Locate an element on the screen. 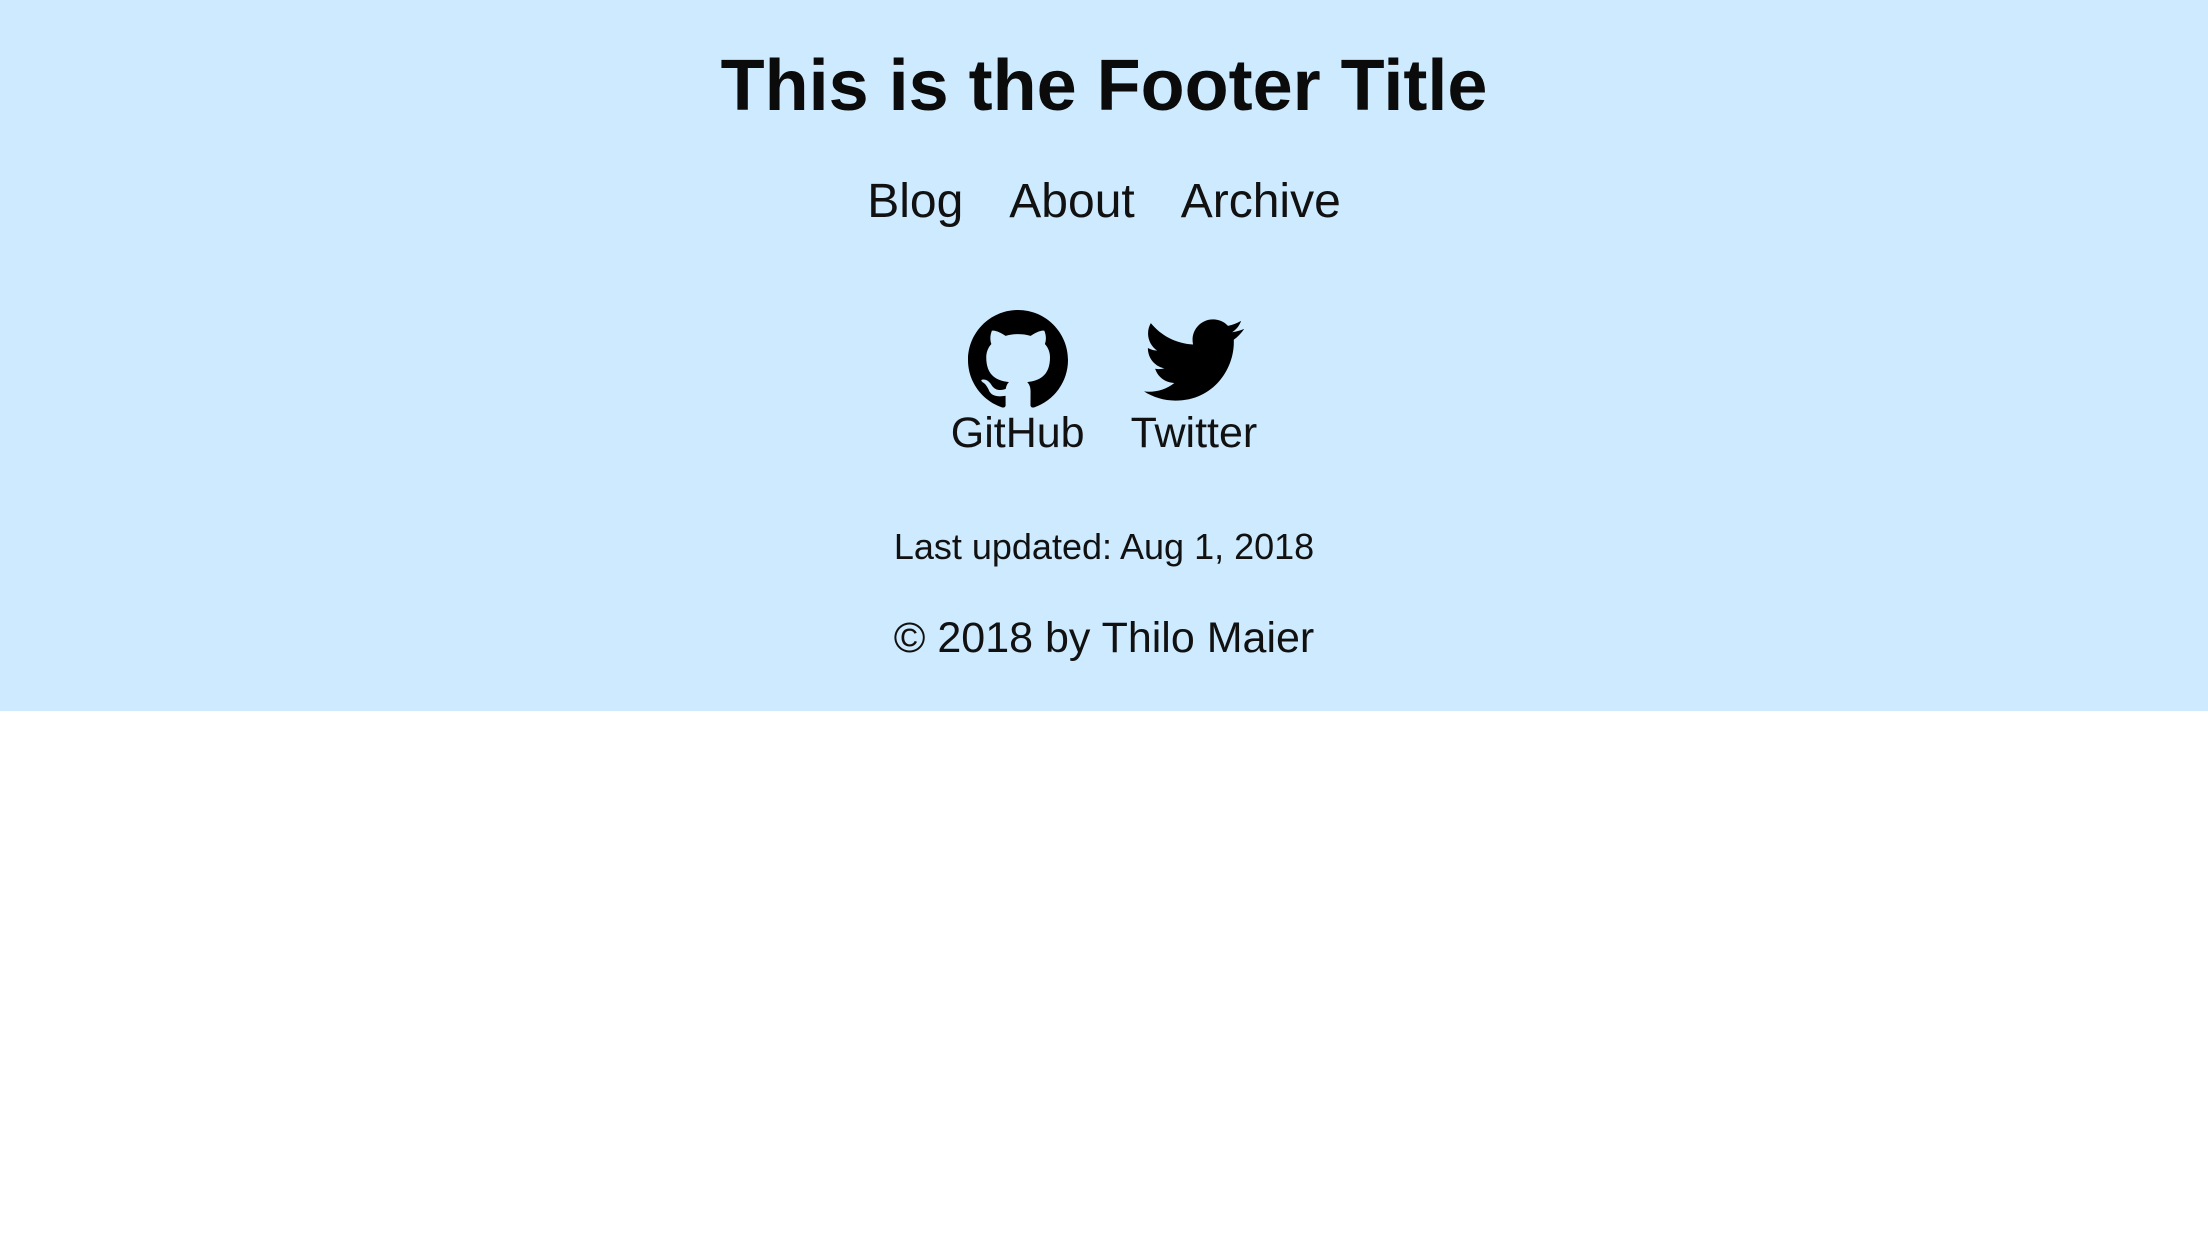 This screenshot has width=2208, height=1242. twitter-icon is located at coordinates (1193, 360).